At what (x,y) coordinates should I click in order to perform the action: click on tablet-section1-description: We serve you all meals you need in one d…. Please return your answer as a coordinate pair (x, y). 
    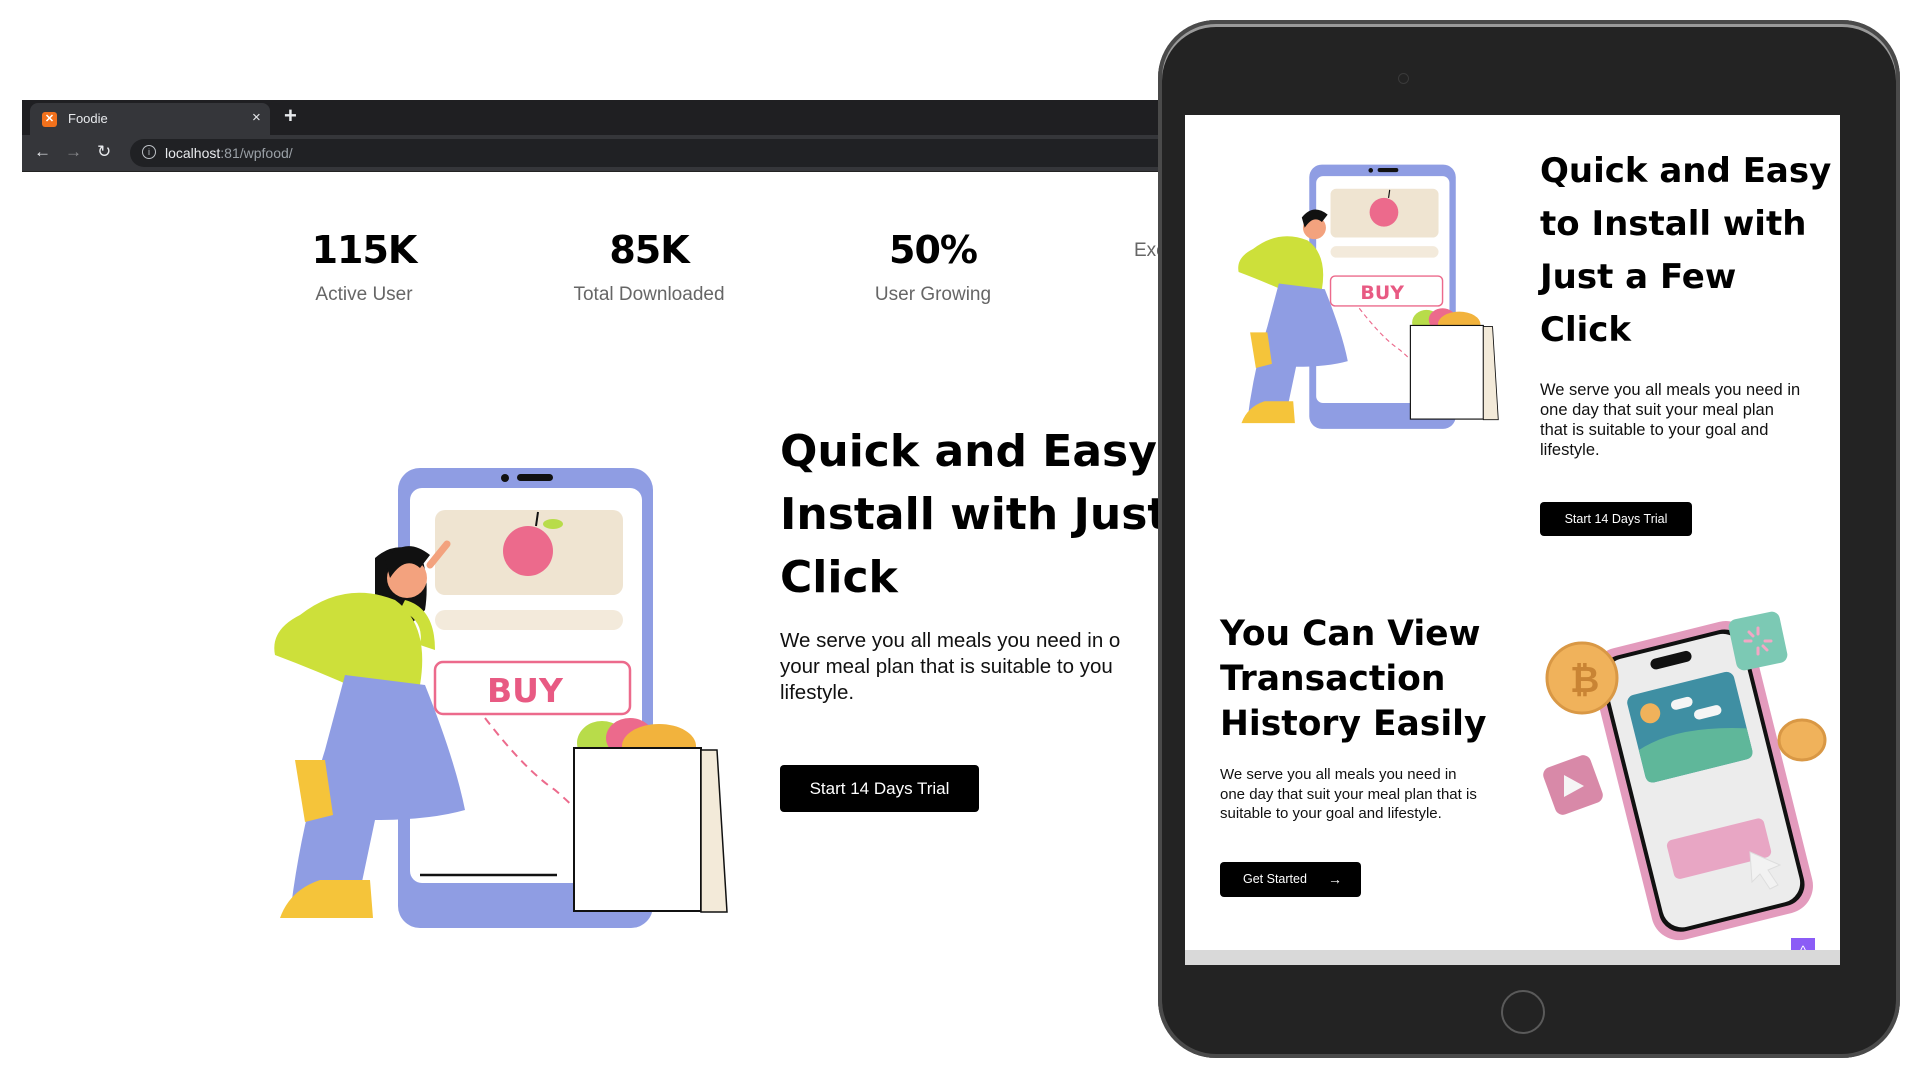
    Looking at the image, I should click on (1670, 420).